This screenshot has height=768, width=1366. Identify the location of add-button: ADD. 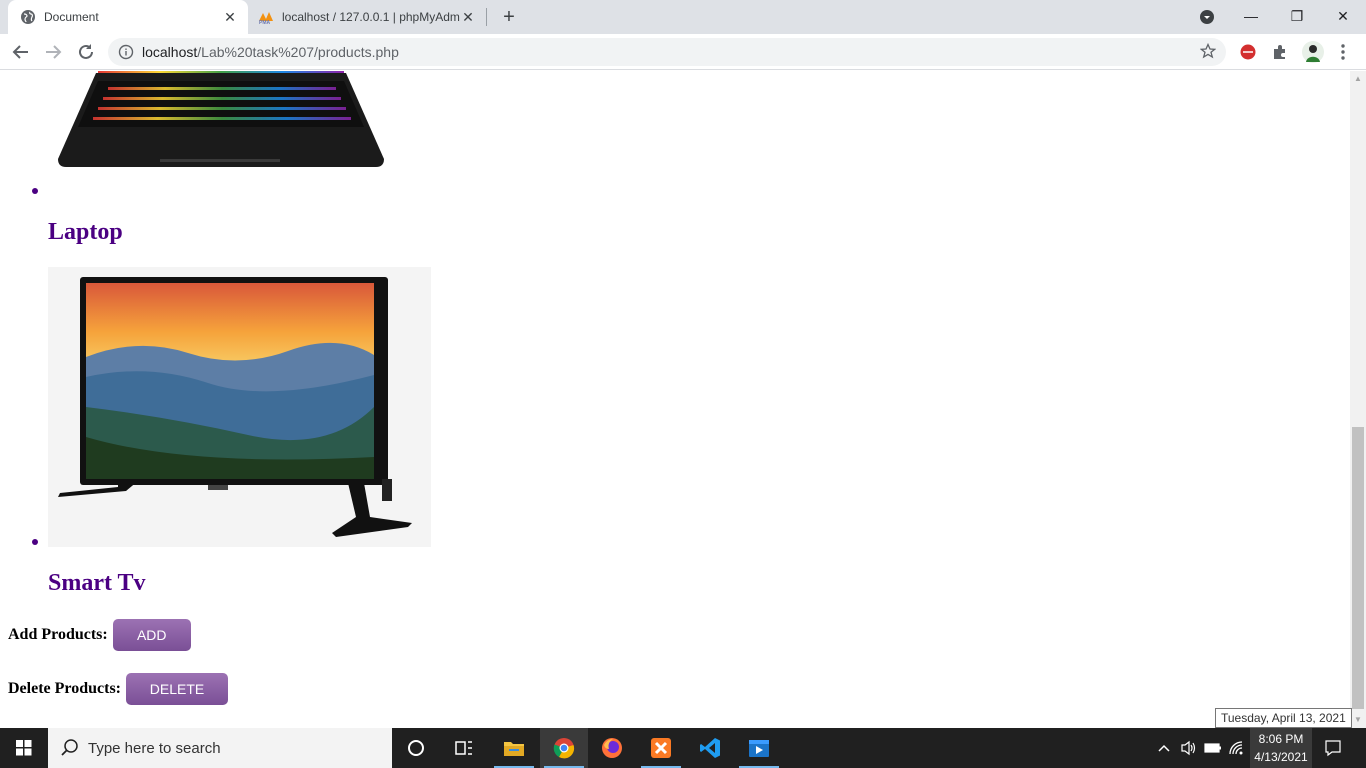
(151, 635).